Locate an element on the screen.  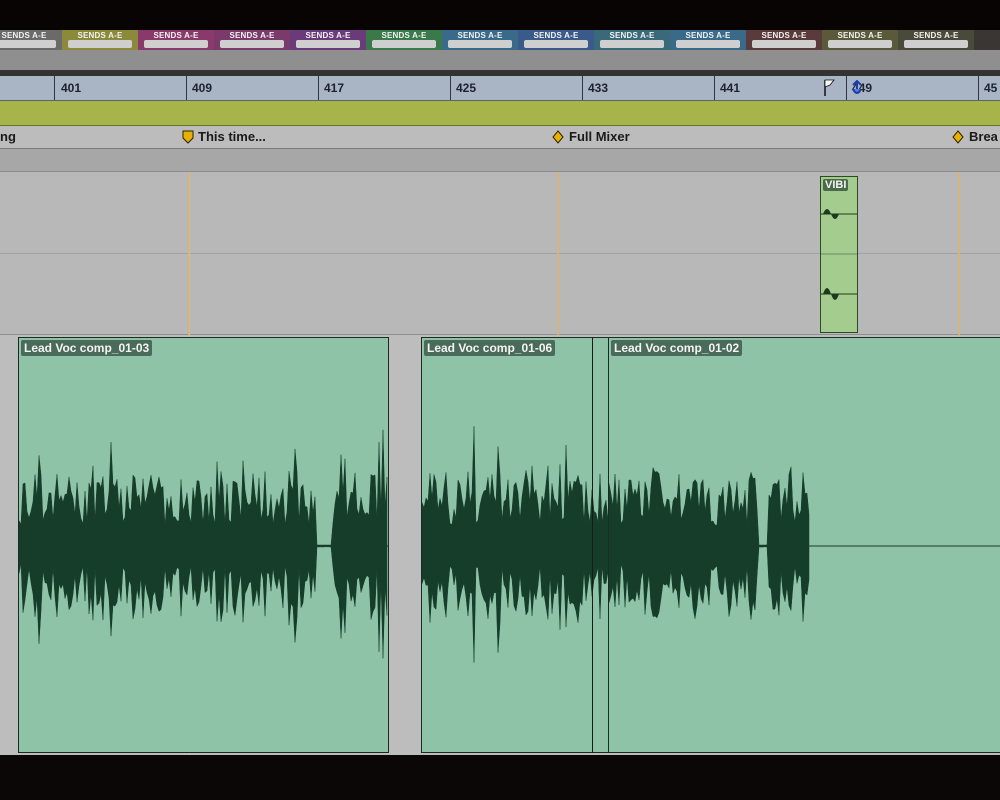
top-black-border is located at coordinates (500, 15).